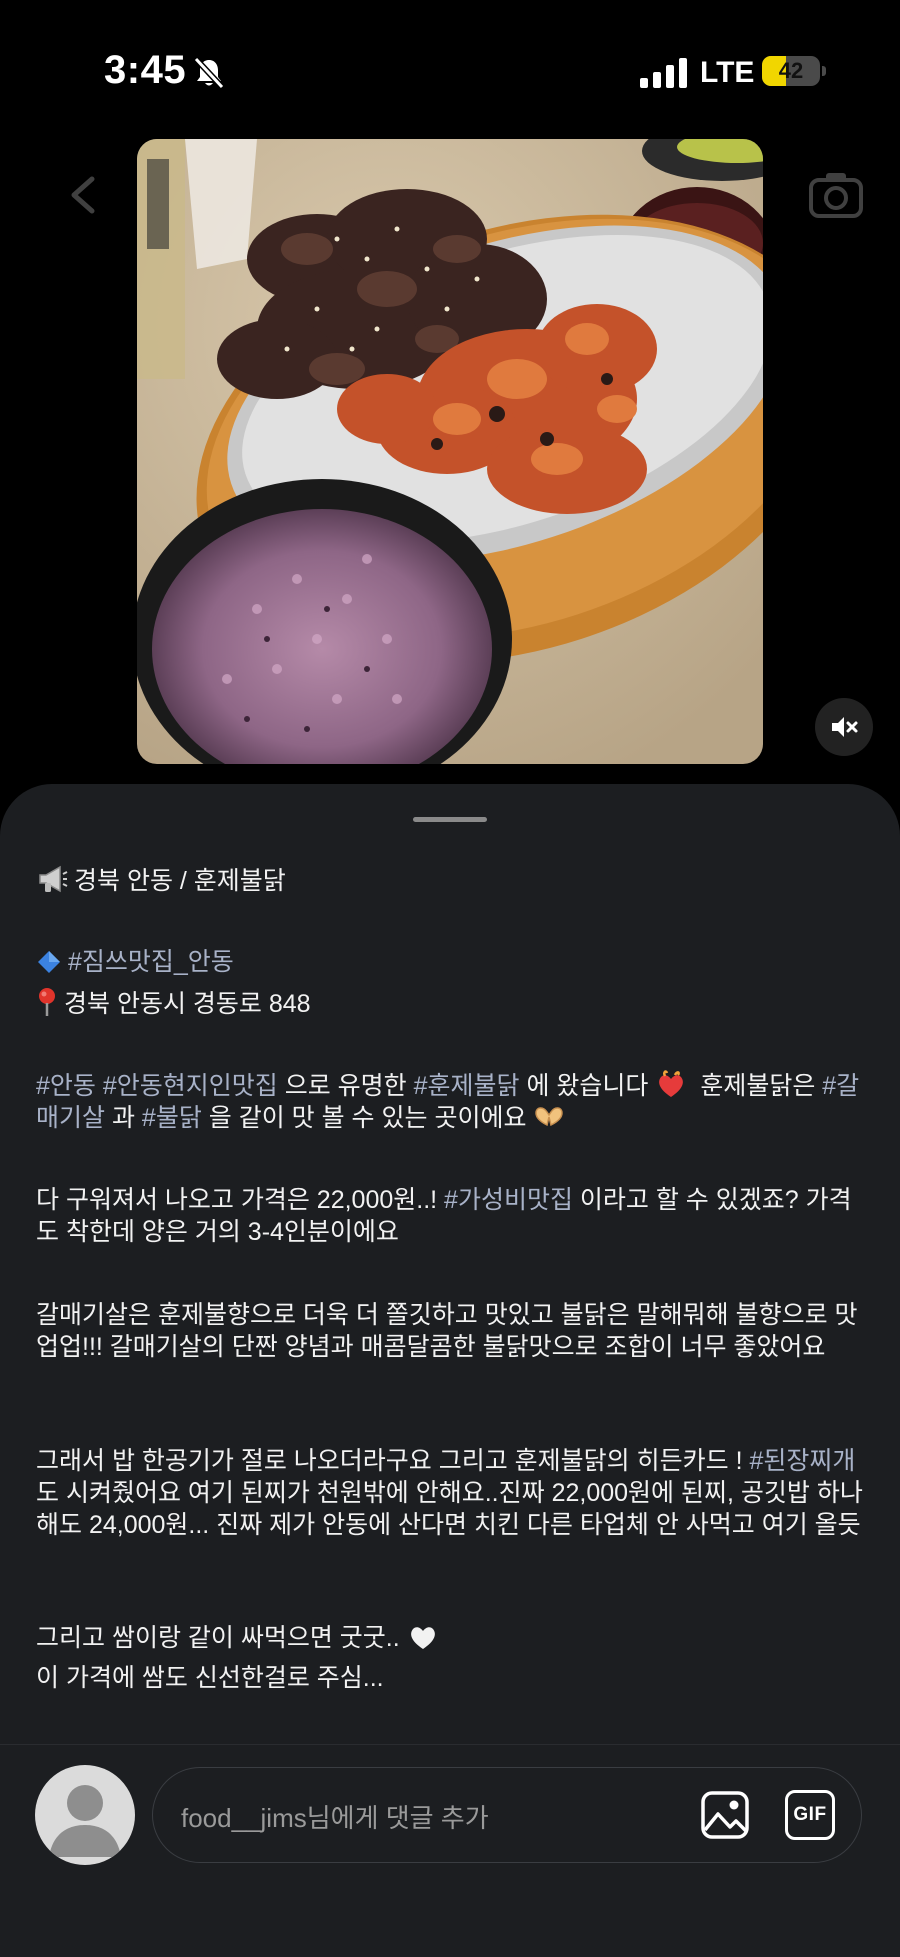  I want to click on camera-icon, so click(836, 195).